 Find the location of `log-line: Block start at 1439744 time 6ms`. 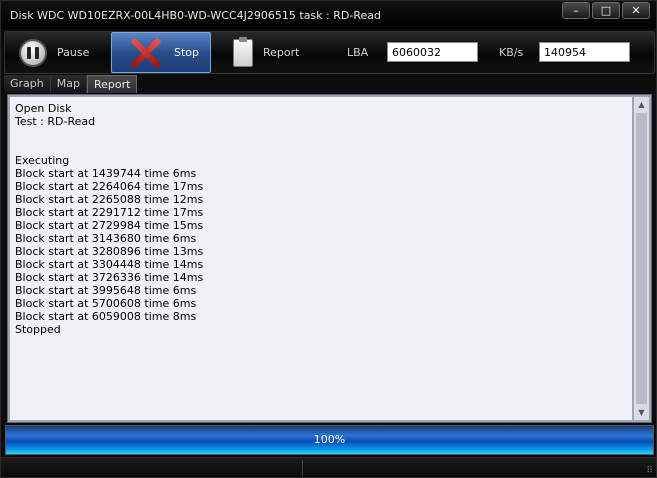

log-line: Block start at 1439744 time 6ms is located at coordinates (106, 173).